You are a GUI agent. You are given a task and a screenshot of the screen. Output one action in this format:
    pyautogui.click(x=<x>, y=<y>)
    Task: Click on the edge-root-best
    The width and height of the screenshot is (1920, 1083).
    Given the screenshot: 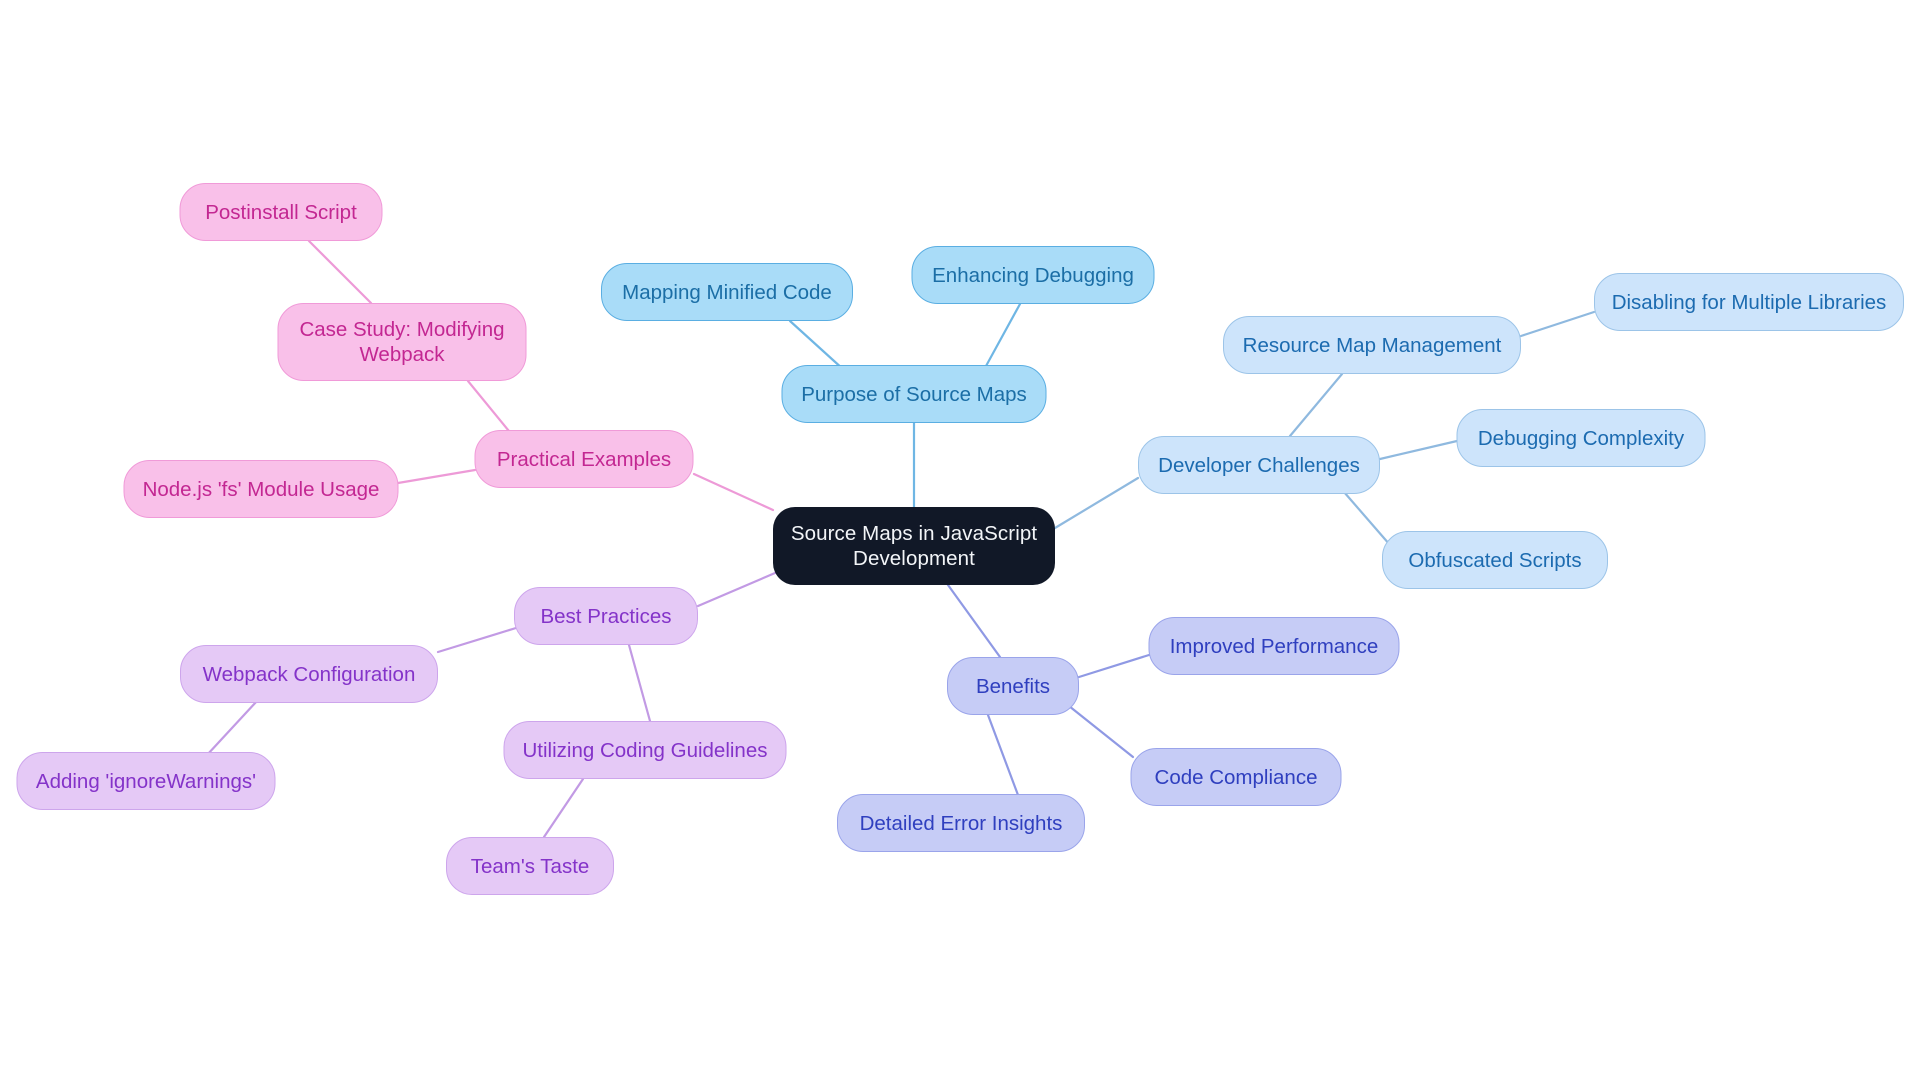 What is the action you would take?
    pyautogui.click(x=736, y=589)
    